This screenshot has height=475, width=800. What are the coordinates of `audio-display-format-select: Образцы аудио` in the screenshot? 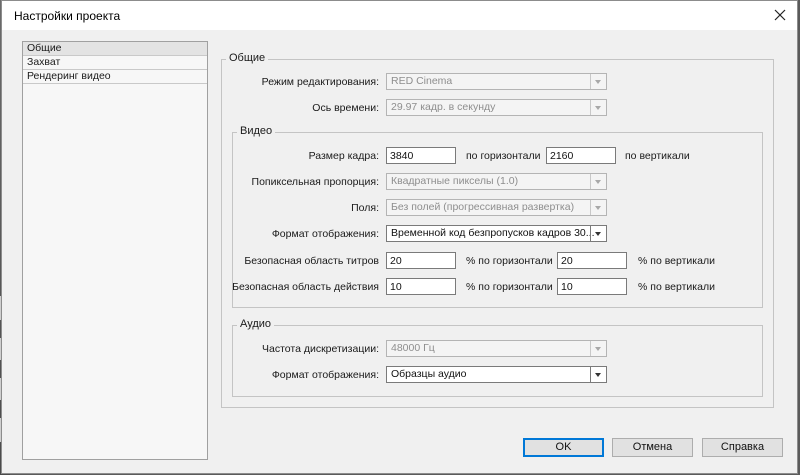 It's located at (496, 374).